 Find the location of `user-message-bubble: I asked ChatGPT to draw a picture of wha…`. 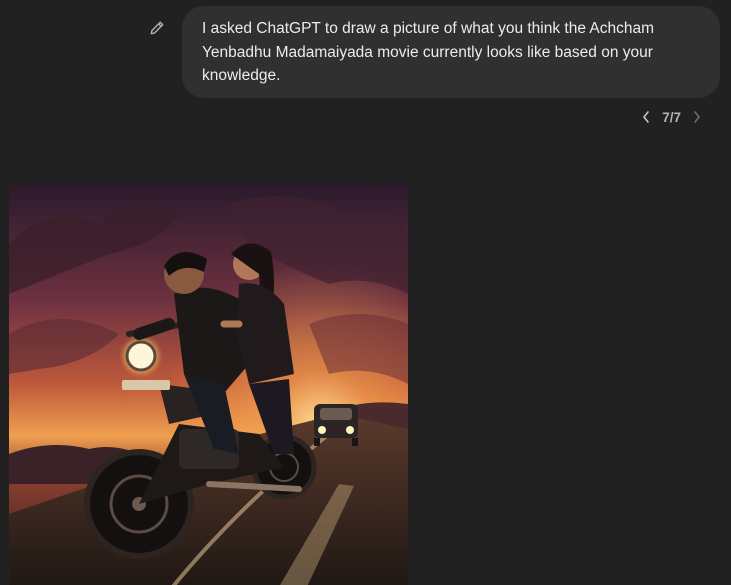

user-message-bubble: I asked ChatGPT to draw a picture of wha… is located at coordinates (451, 52).